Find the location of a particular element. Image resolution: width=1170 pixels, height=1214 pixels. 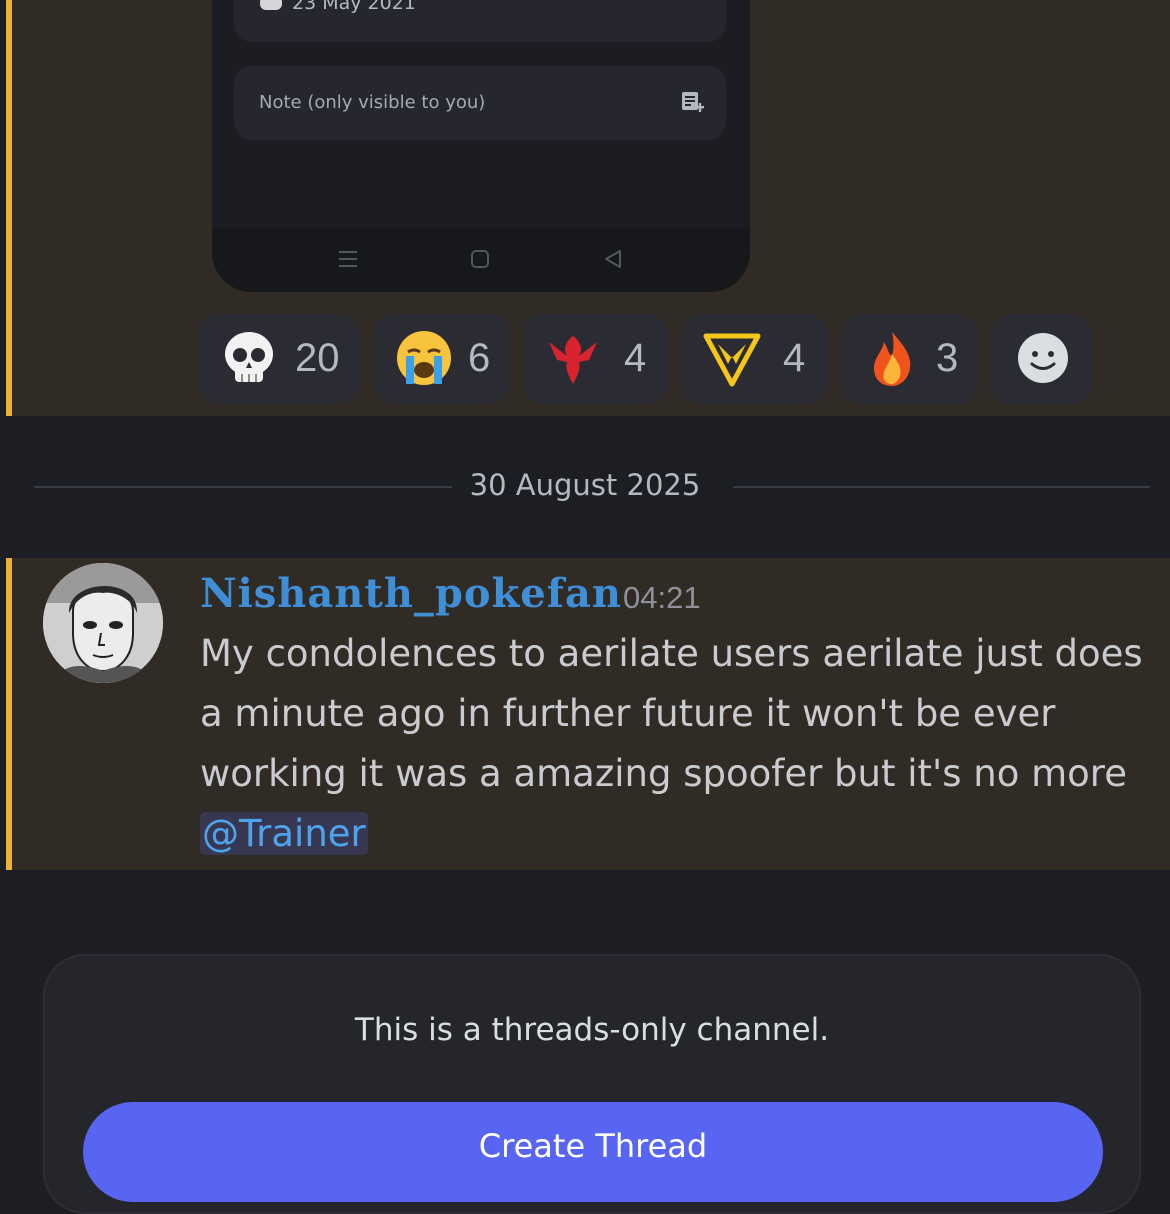

member-since-date: 23 May 2021 is located at coordinates (354, 7).